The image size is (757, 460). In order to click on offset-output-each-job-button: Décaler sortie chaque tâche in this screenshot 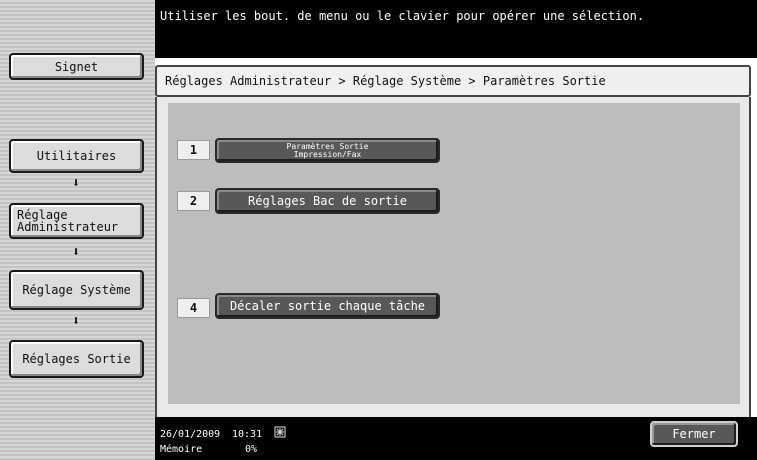, I will do `click(327, 306)`.